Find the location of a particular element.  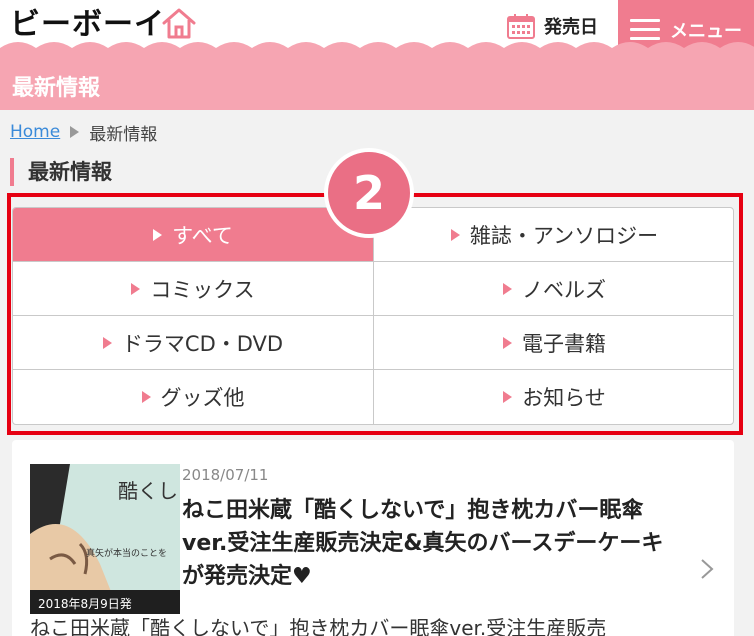

breadcrumb-current: 最新情報 is located at coordinates (123, 134).